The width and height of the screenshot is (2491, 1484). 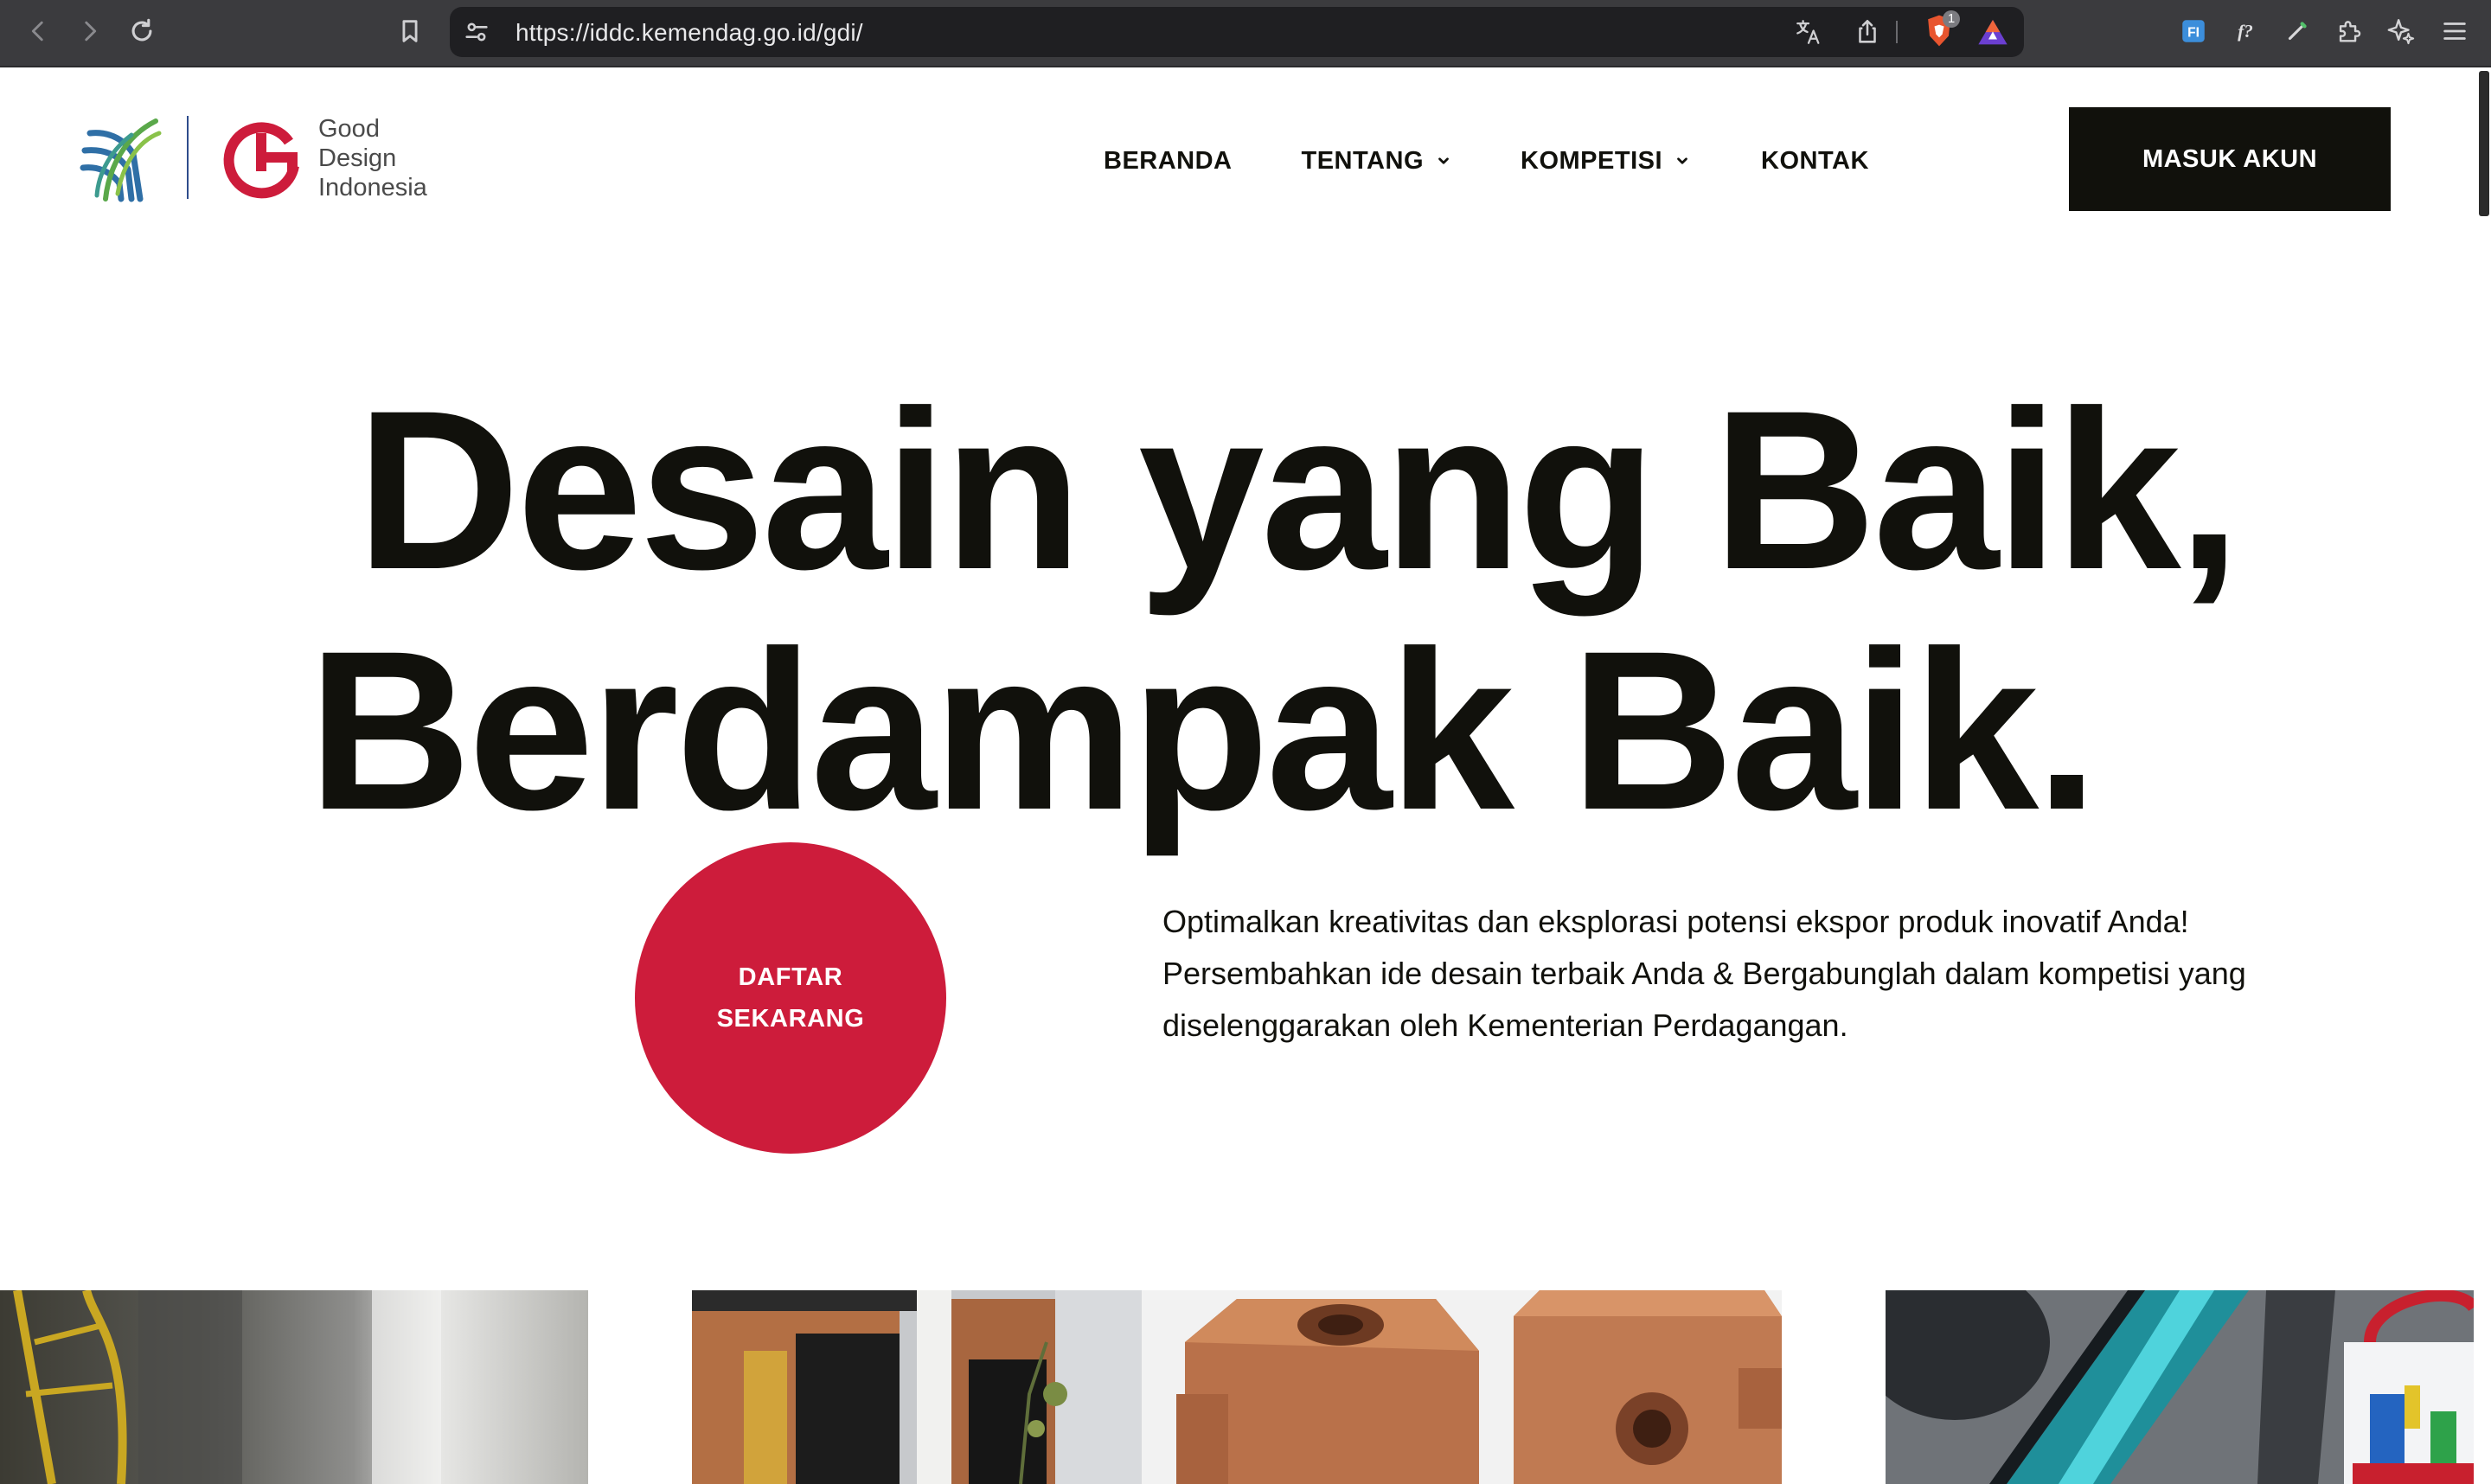 I want to click on forward-button, so click(x=90, y=31).